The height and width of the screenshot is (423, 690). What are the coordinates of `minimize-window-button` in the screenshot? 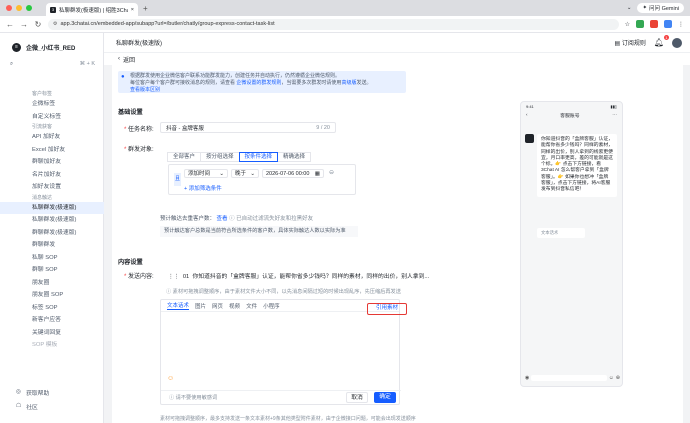 It's located at (19, 8).